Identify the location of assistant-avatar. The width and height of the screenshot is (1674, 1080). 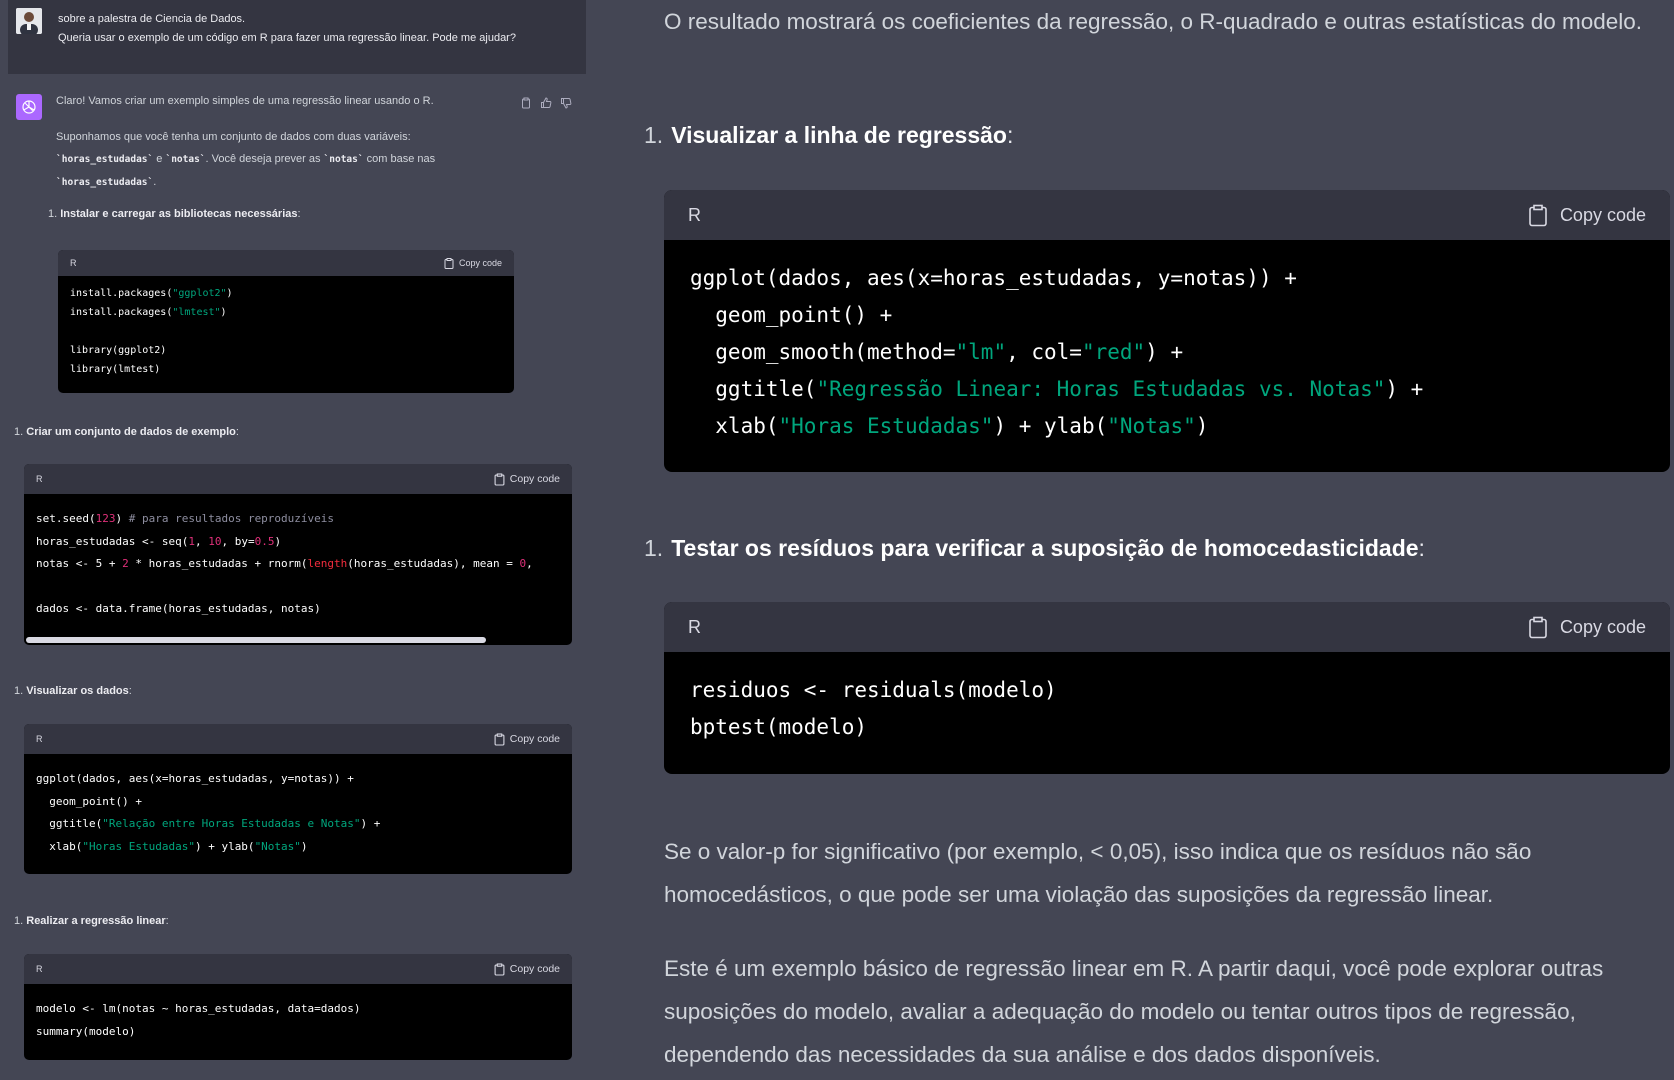
(29, 107).